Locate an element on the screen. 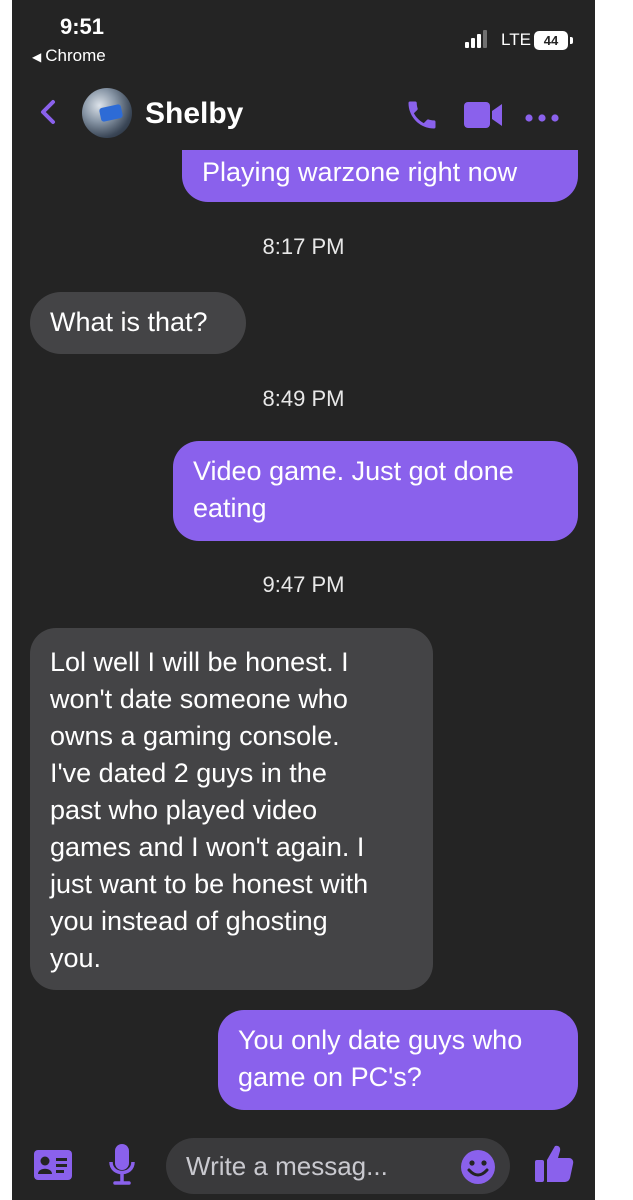  message-composer is located at coordinates (303, 1165).